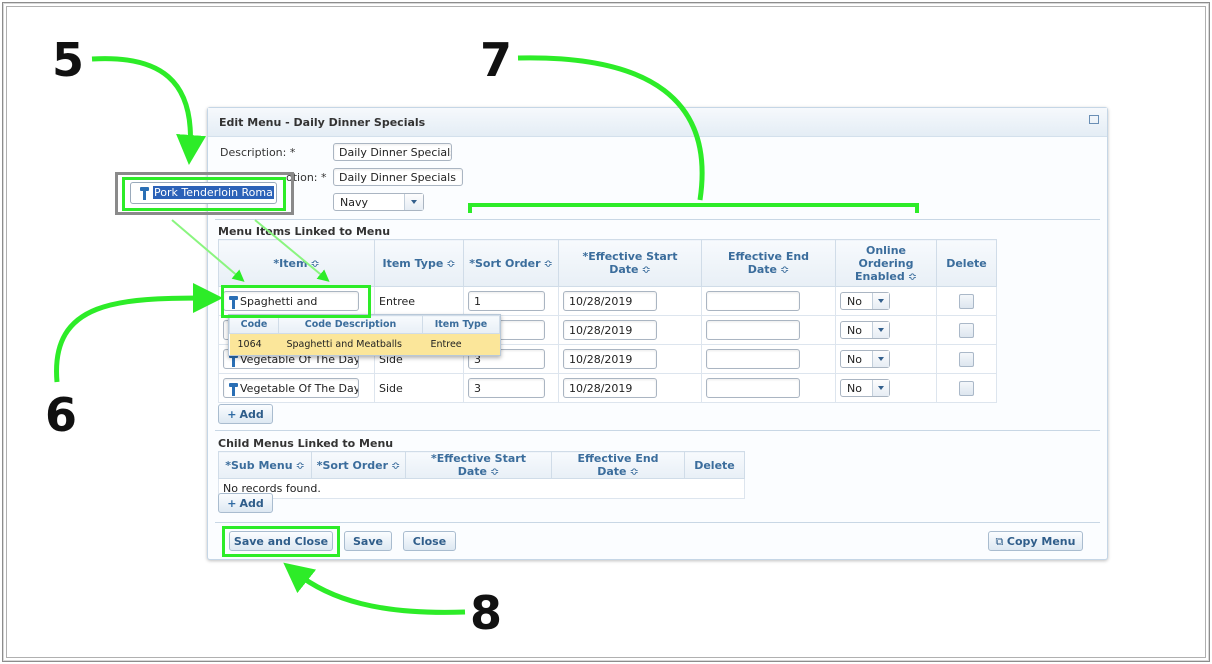  I want to click on secondary-description-input: Daily Dinner Specials, so click(398, 177).